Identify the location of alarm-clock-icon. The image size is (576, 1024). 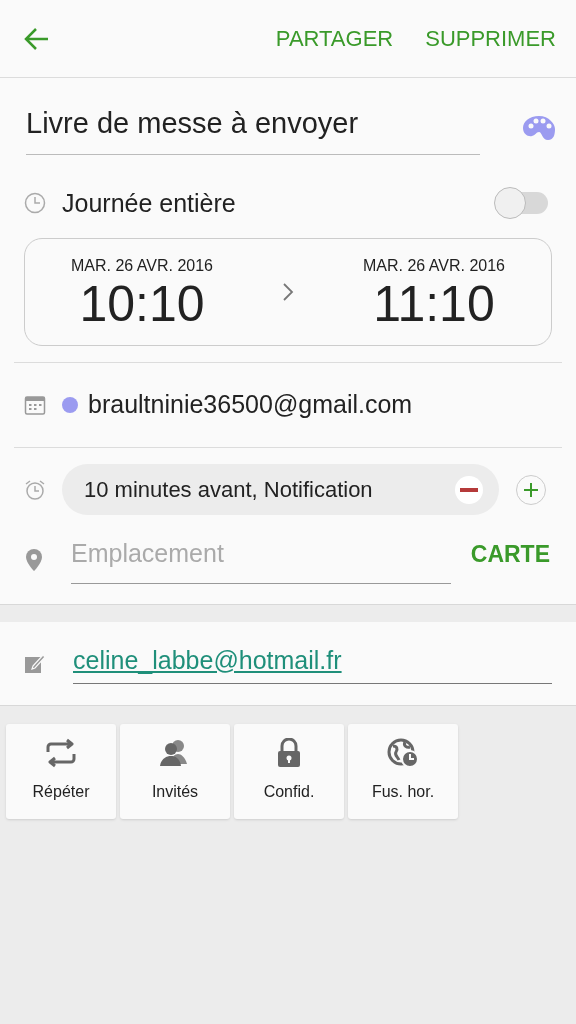
(35, 489).